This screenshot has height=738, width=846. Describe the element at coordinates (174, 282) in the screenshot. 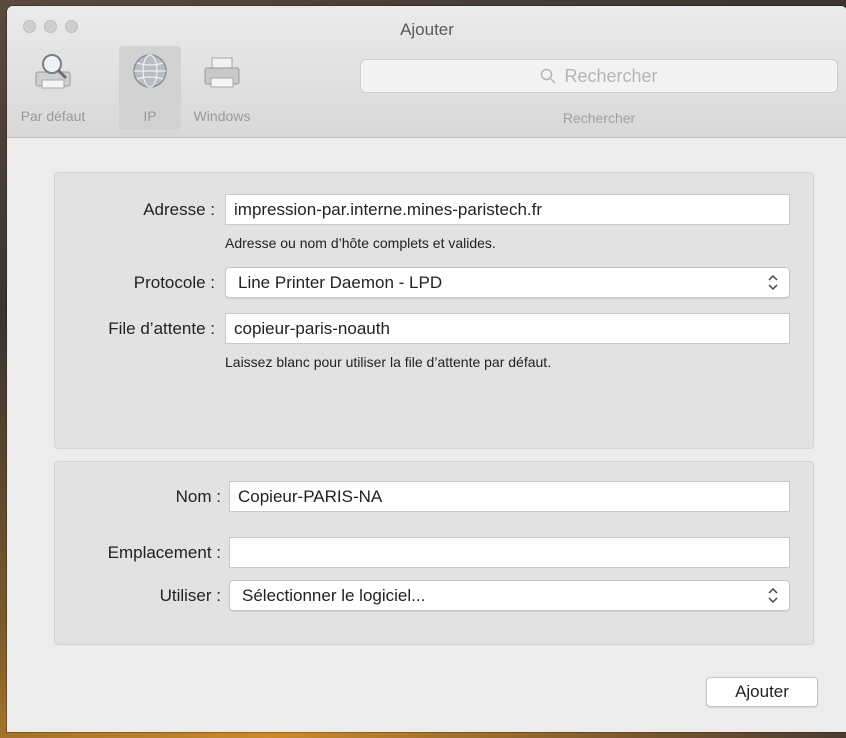

I see `protocol-label: Protocole :` at that location.